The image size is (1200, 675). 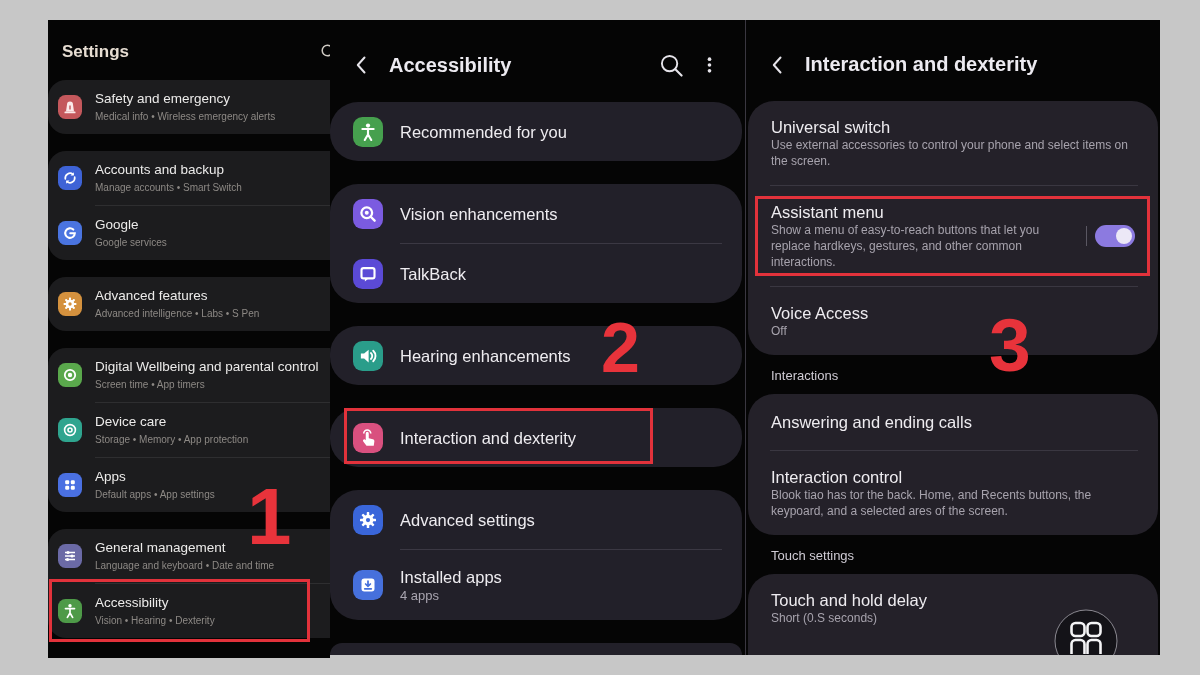 What do you see at coordinates (825, 618) in the screenshot?
I see `item-subtitle: Short (0.S seconds)` at bounding box center [825, 618].